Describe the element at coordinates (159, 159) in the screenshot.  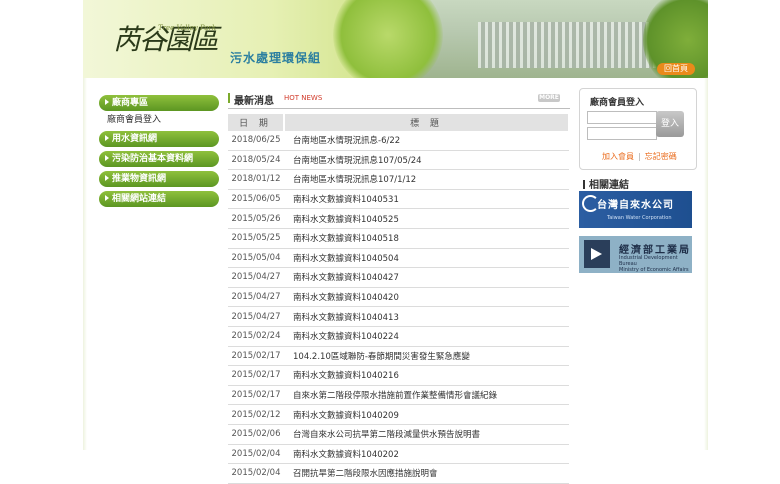
I see `sidebar-item-pollution-data: 污染防治基本資料網` at that location.